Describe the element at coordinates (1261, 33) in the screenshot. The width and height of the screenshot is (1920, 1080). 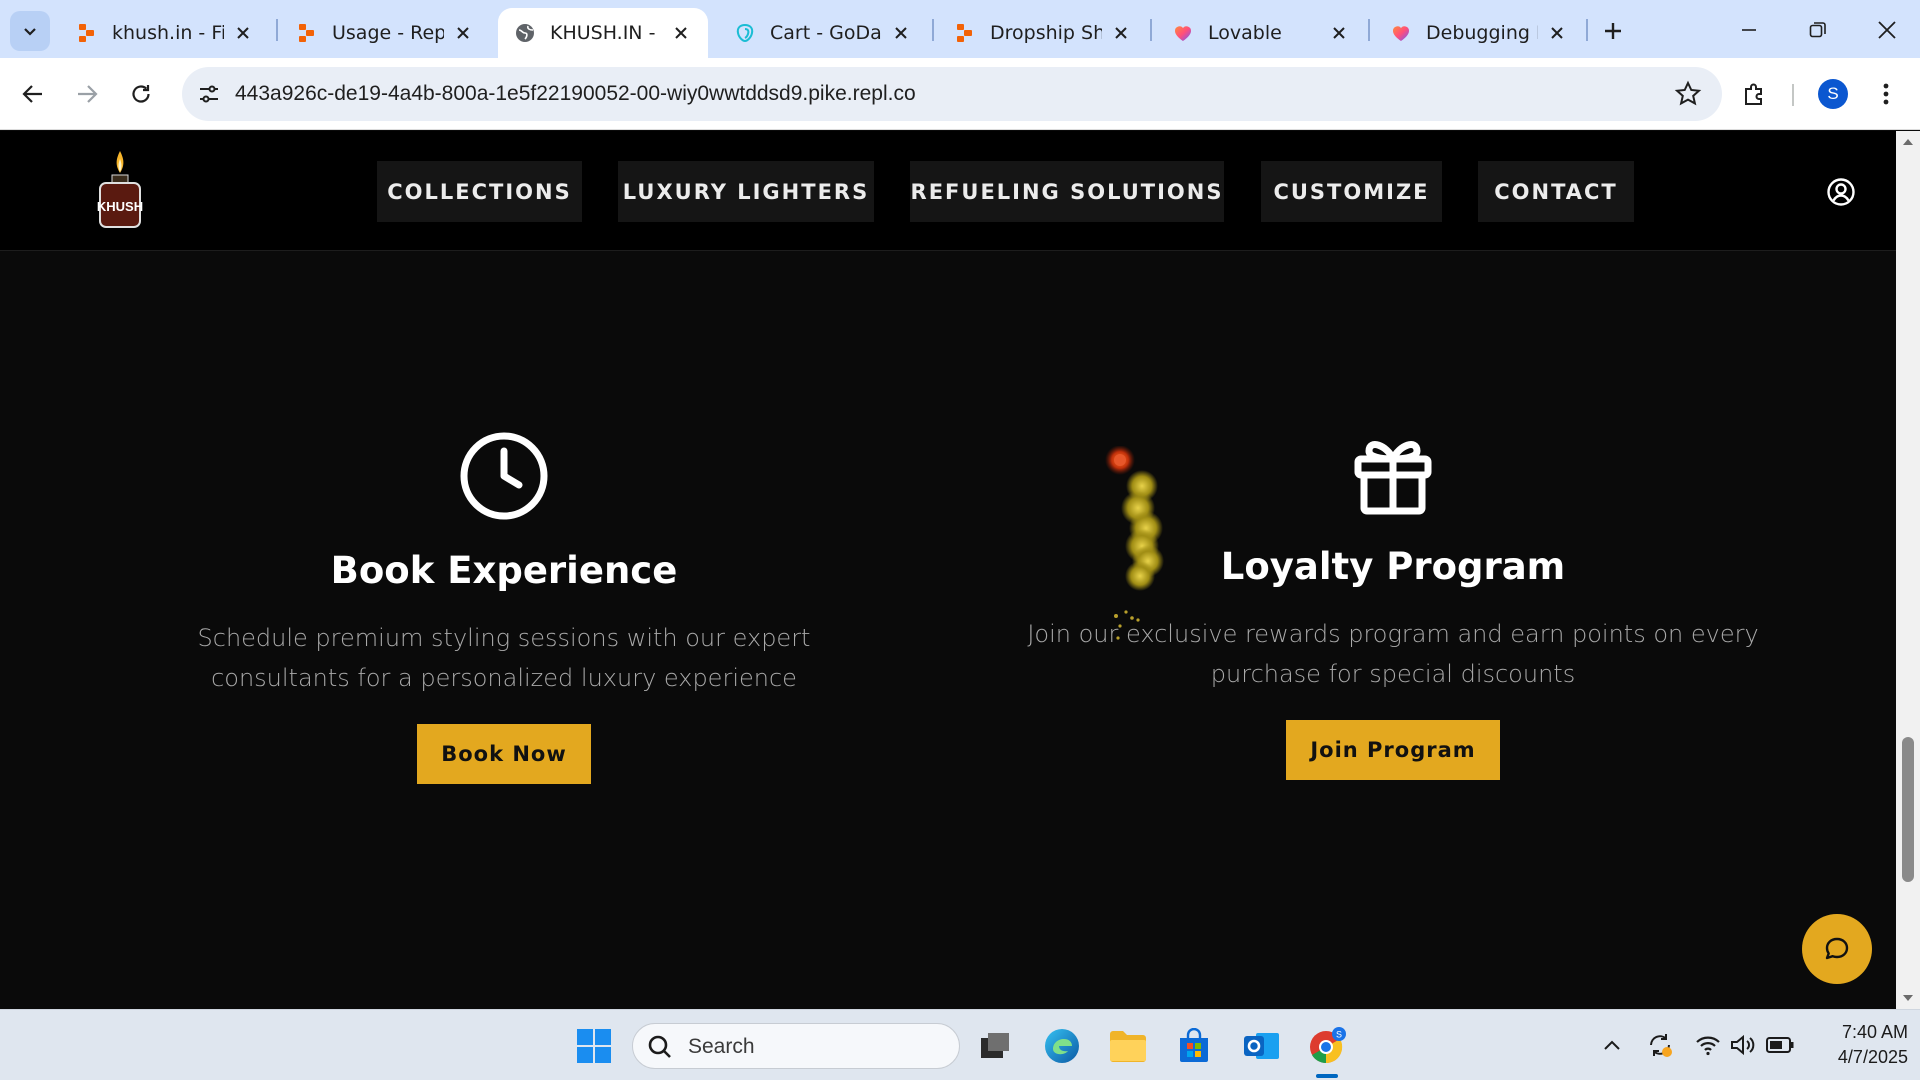
I see `tab-lovable: Lovable` at that location.